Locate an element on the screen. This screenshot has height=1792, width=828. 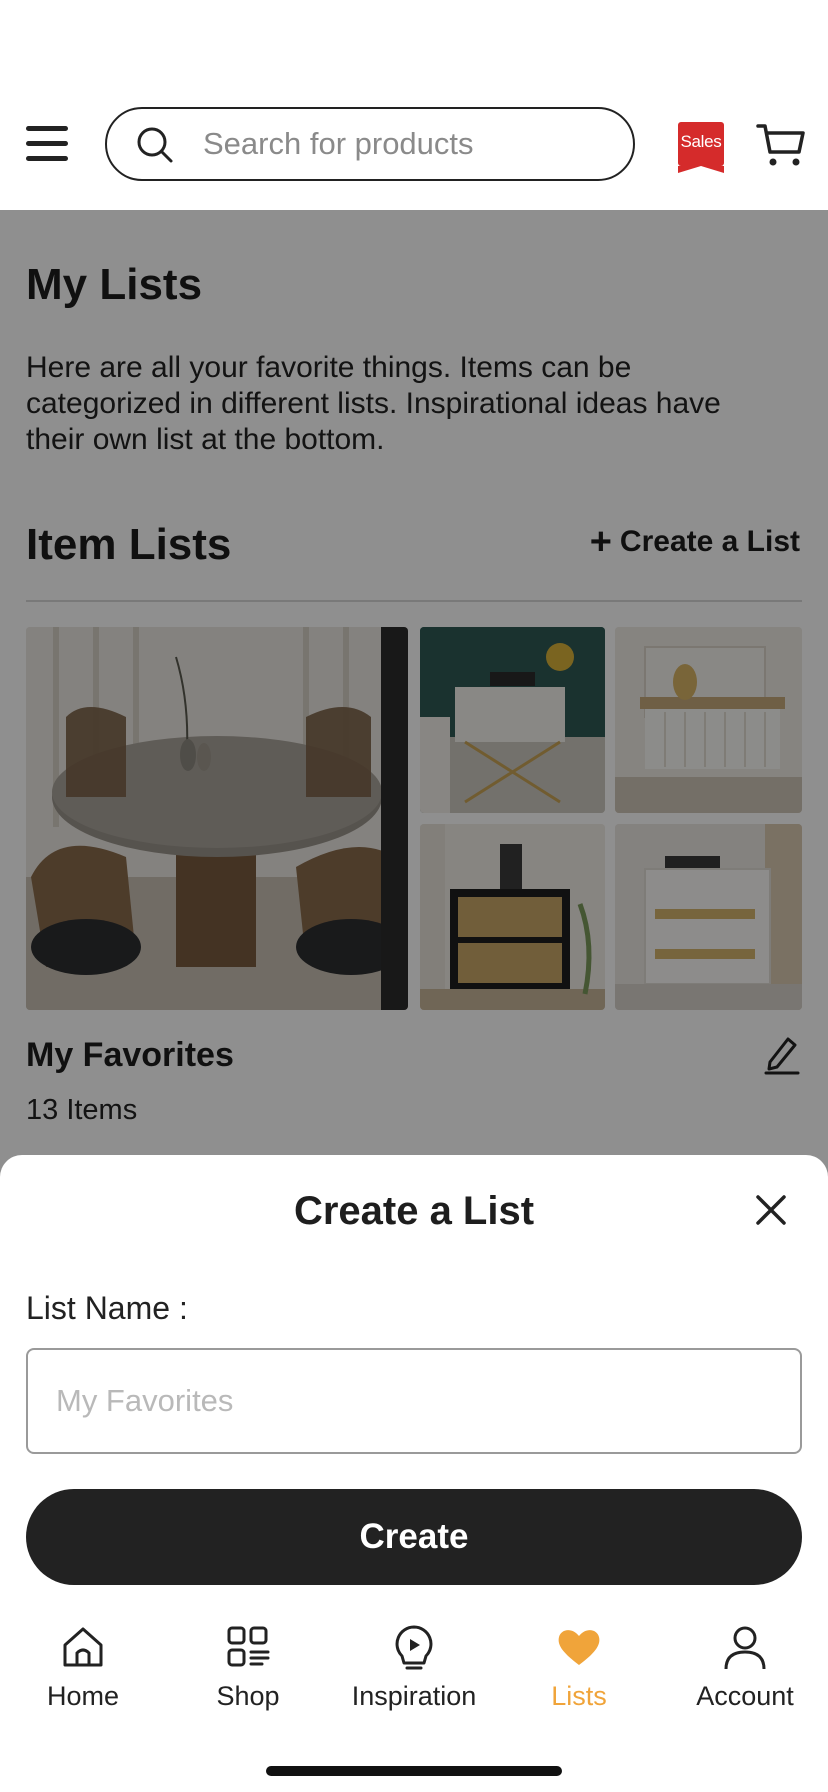
tab-inspiration: Inspiration is located at coordinates (414, 1673).